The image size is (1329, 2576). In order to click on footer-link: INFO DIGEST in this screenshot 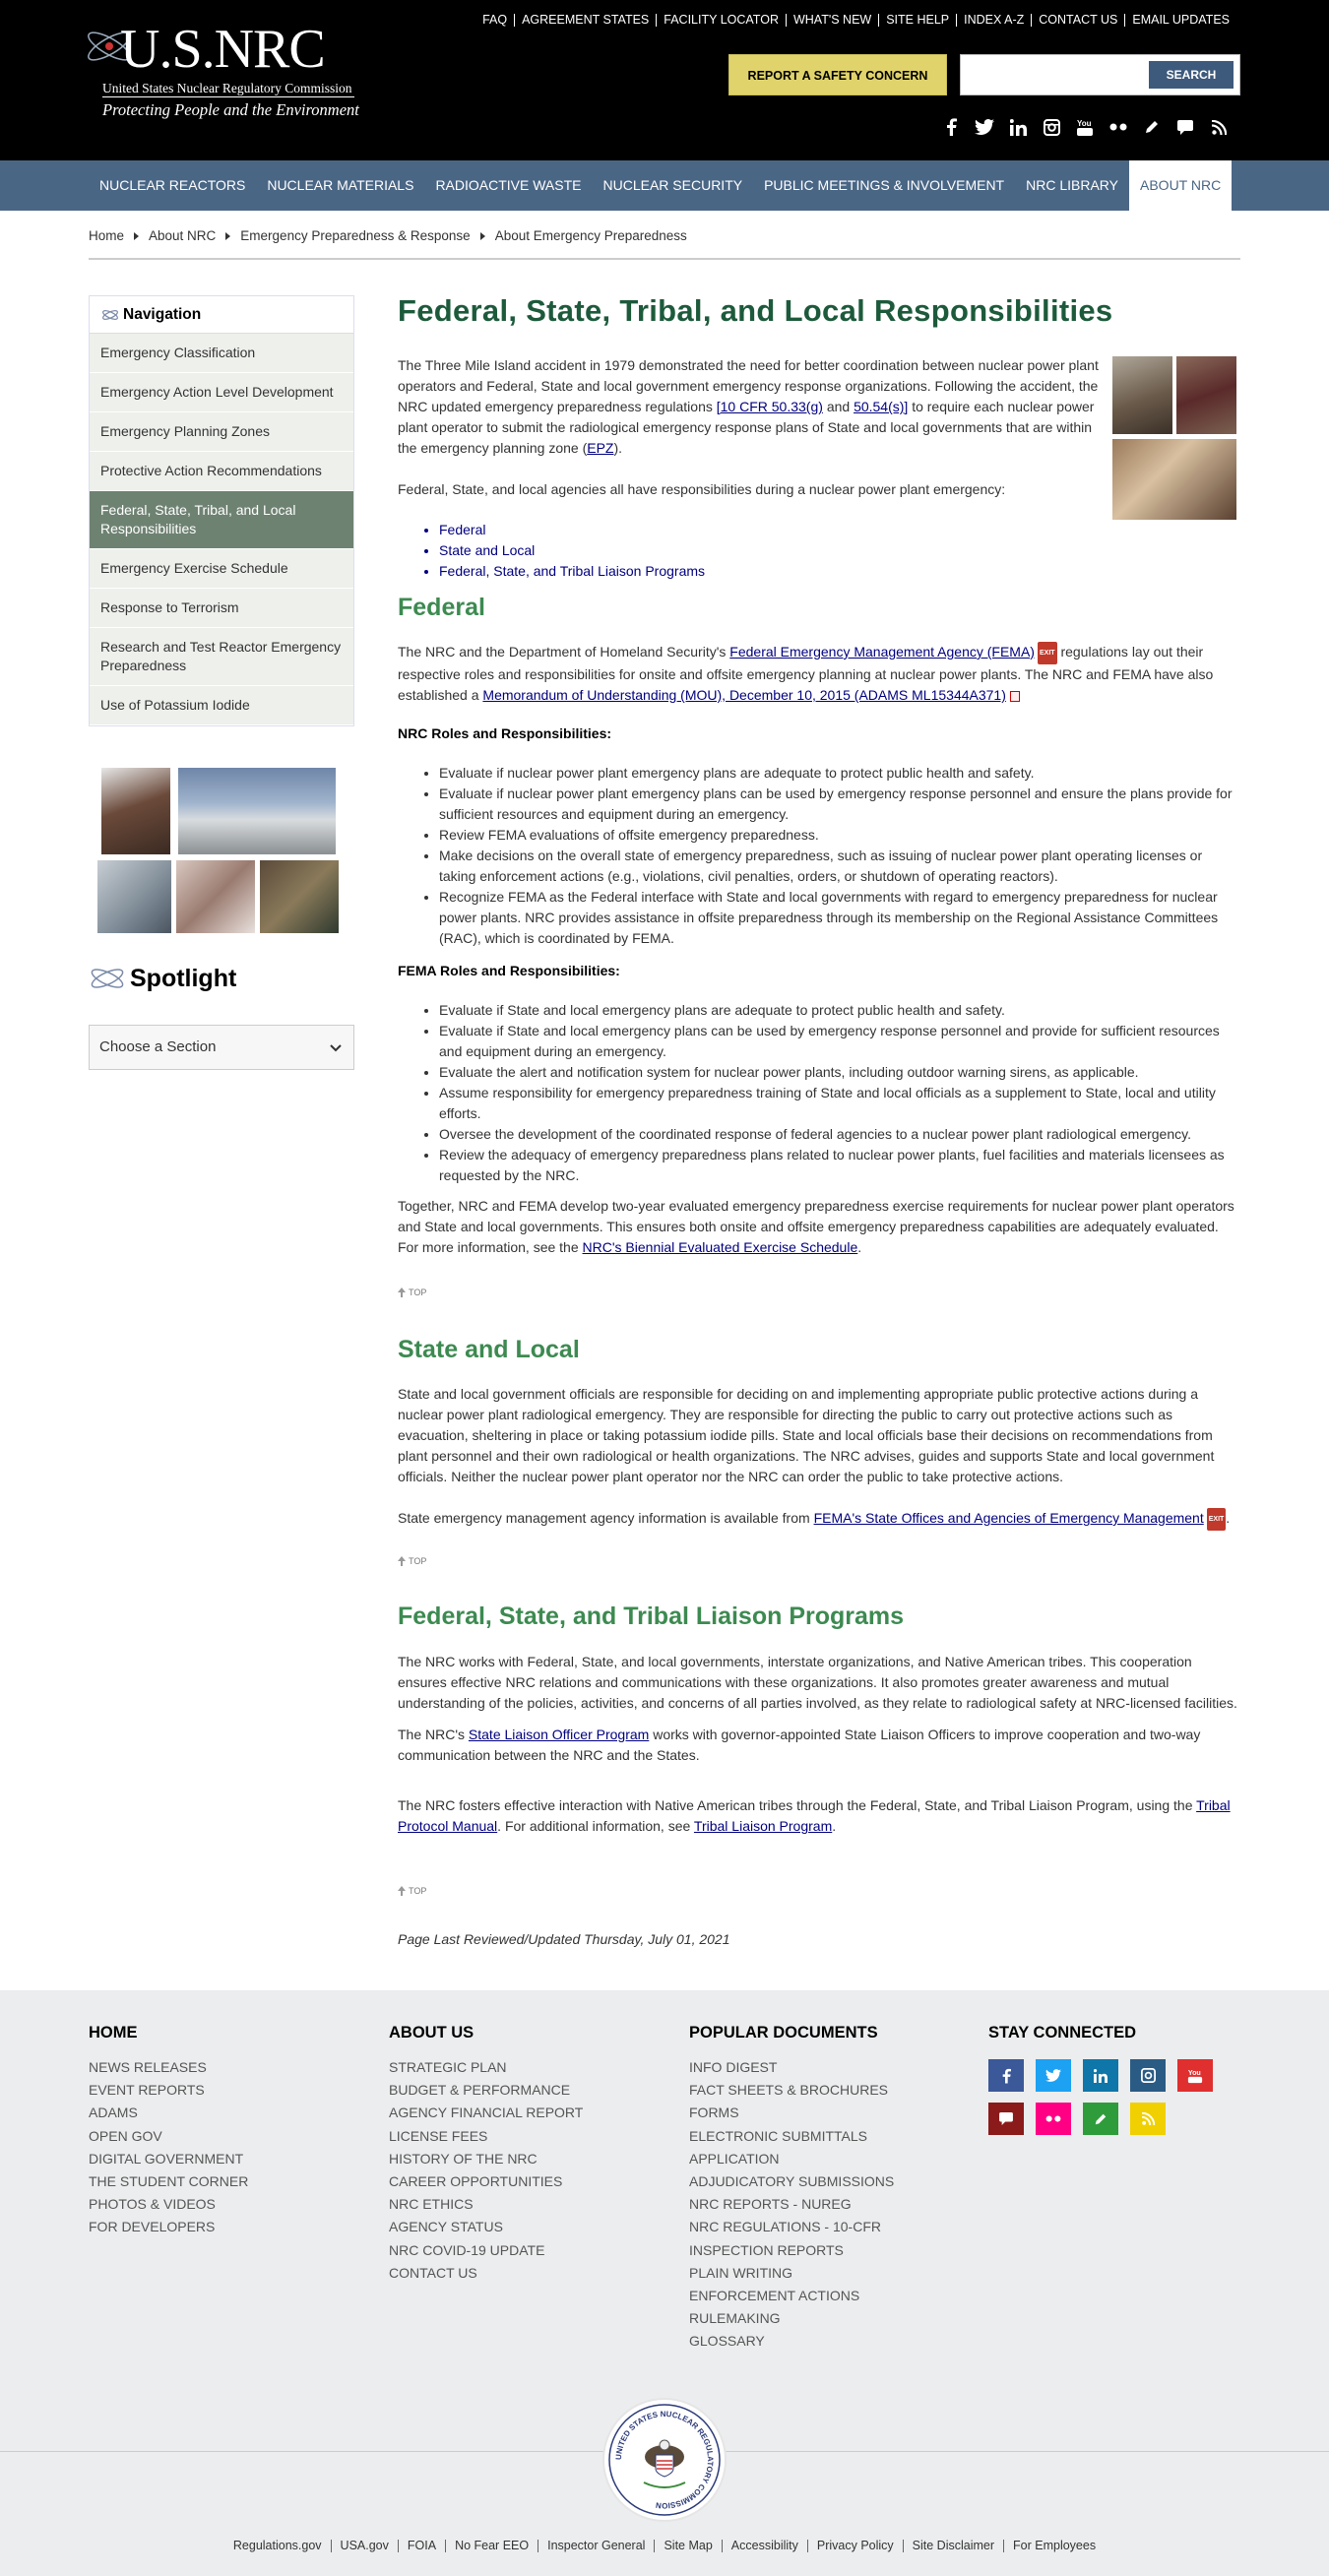, I will do `click(791, 2067)`.